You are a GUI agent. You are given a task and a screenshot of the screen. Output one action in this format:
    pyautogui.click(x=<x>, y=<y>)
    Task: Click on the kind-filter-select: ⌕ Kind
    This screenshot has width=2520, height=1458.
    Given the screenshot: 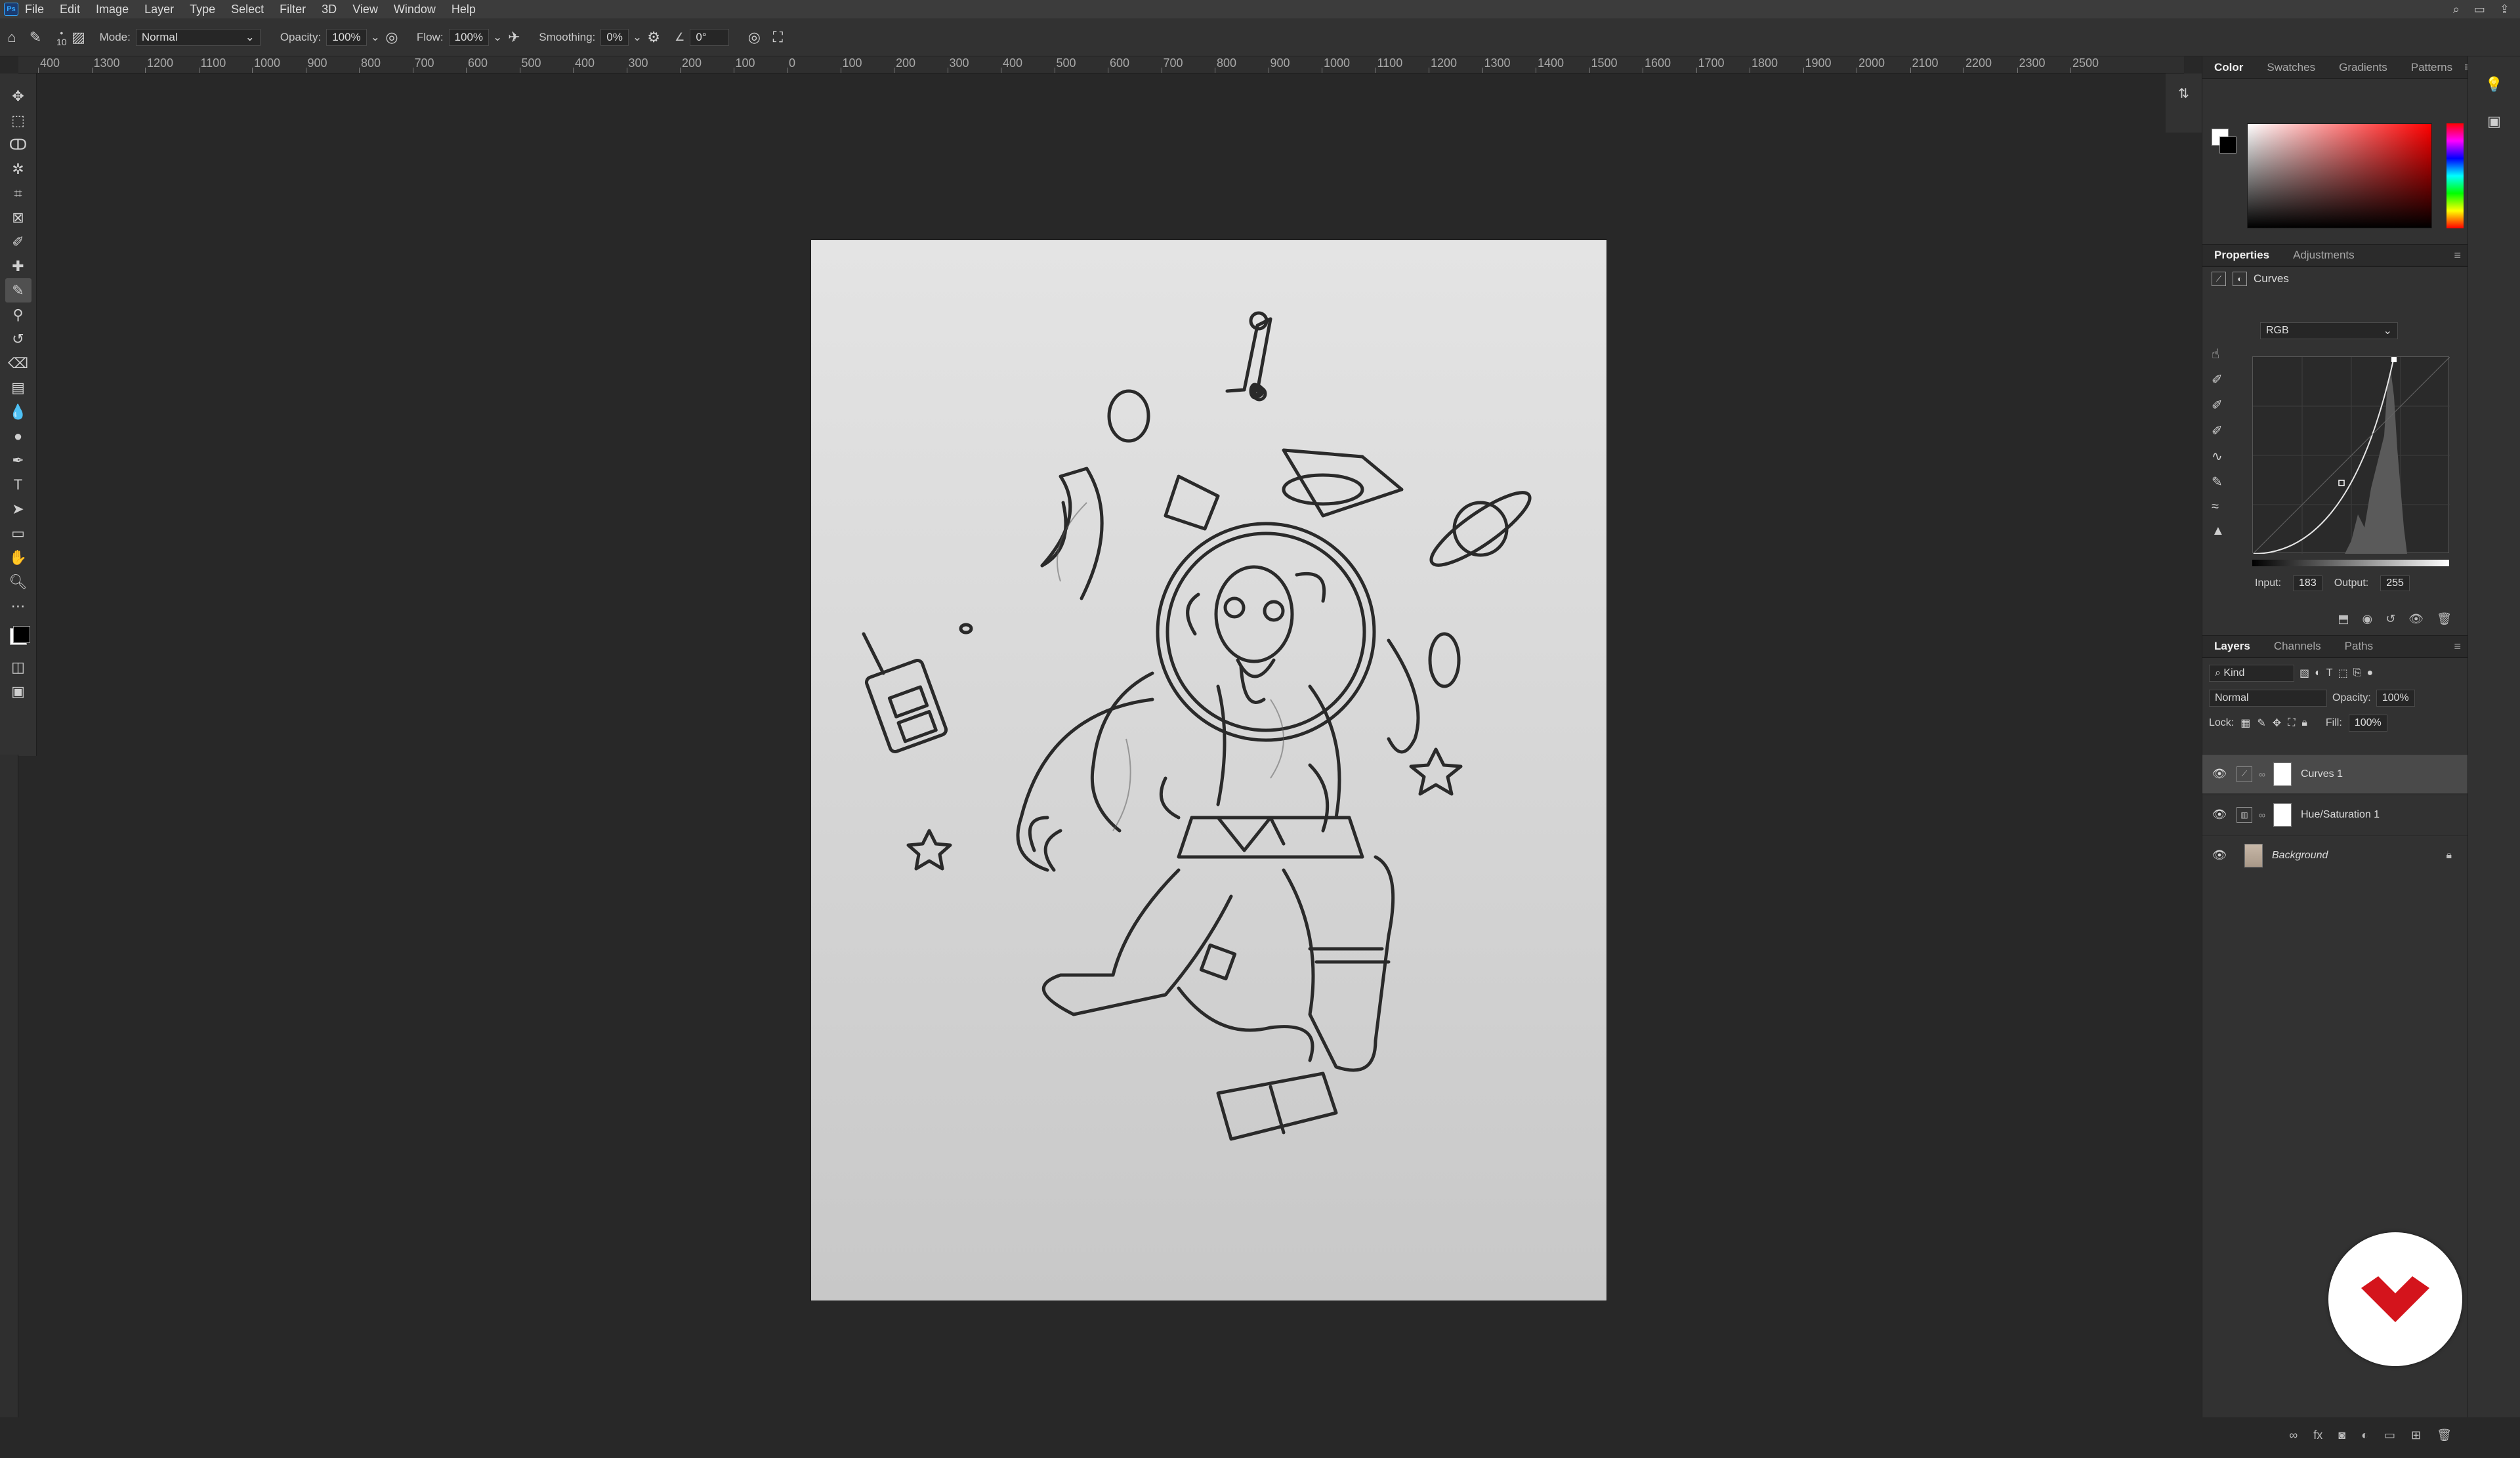 What is the action you would take?
    pyautogui.click(x=2251, y=673)
    